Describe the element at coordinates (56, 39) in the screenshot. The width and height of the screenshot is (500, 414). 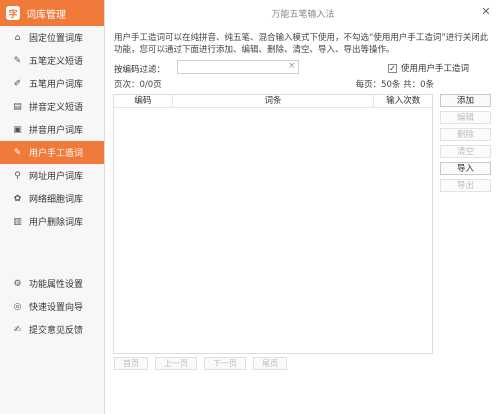
I see `sidebar-item-label: 固定位置词库` at that location.